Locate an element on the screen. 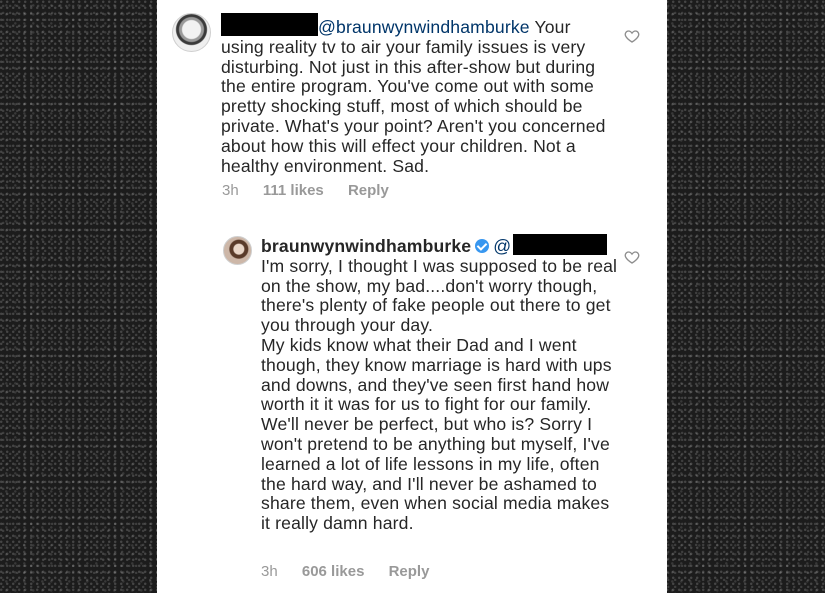 Image resolution: width=825 pixels, height=593 pixels. reply-time: 3h is located at coordinates (269, 571).